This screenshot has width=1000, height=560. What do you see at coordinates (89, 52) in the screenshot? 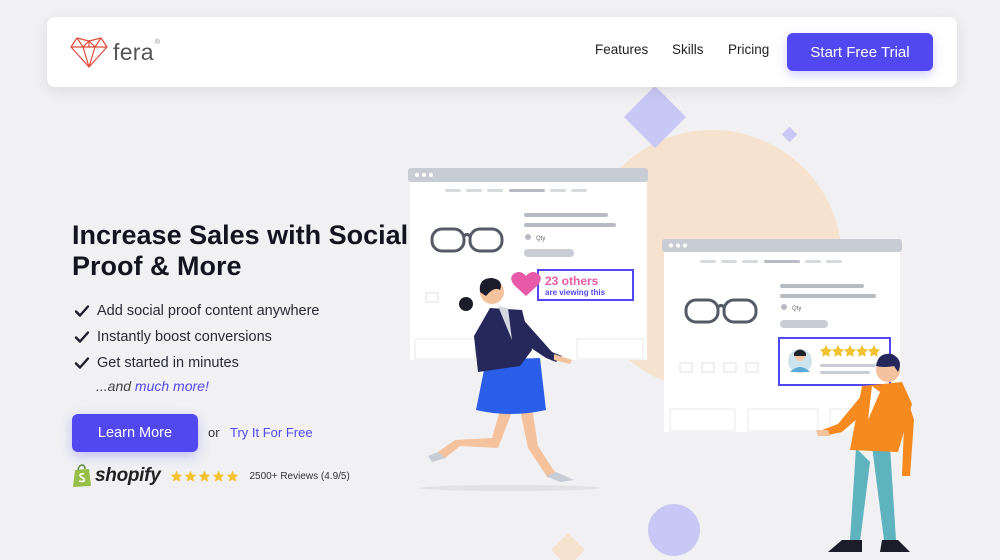
I see `heart-logo-icon` at bounding box center [89, 52].